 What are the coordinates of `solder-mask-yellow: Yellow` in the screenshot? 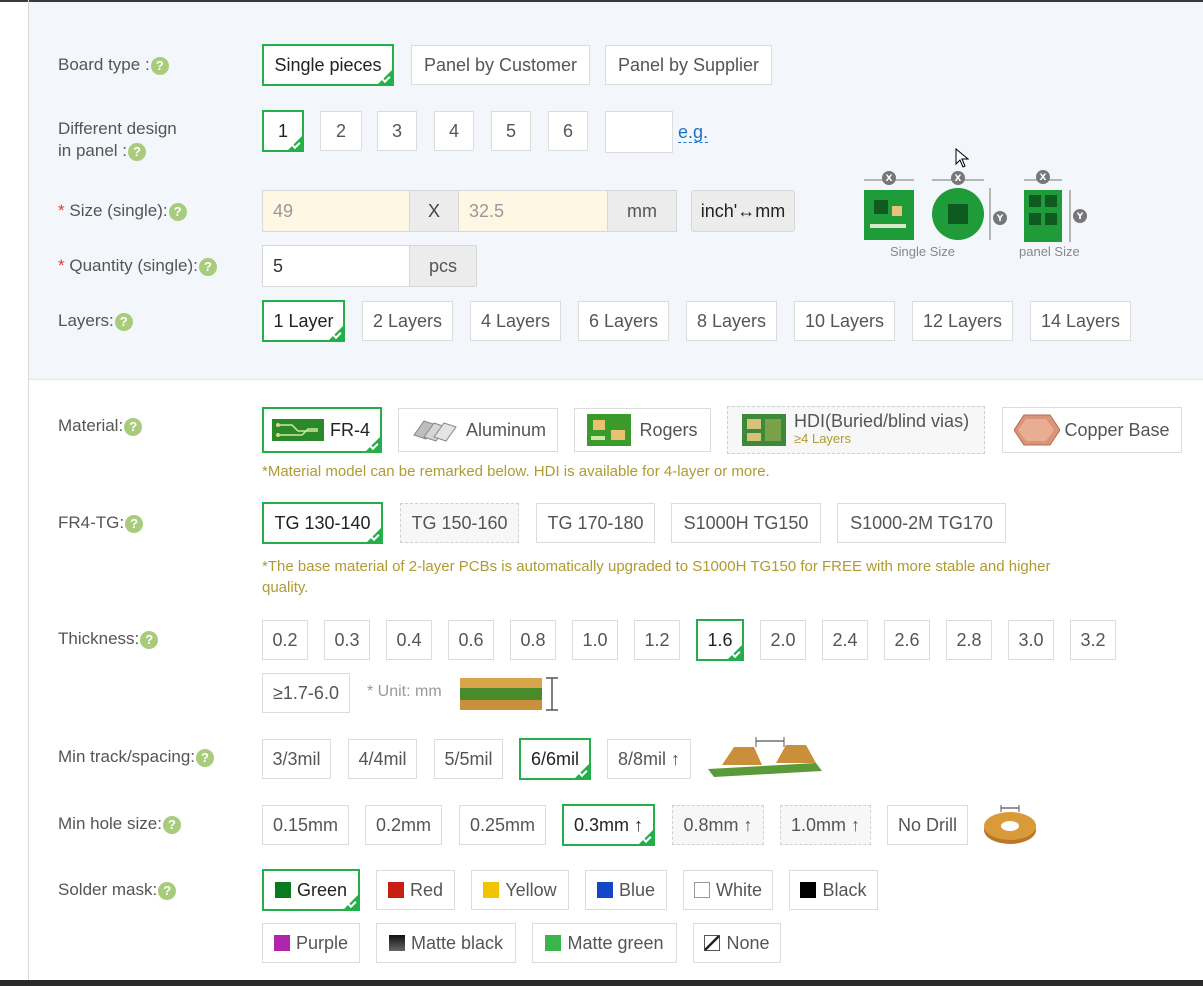 It's located at (520, 890).